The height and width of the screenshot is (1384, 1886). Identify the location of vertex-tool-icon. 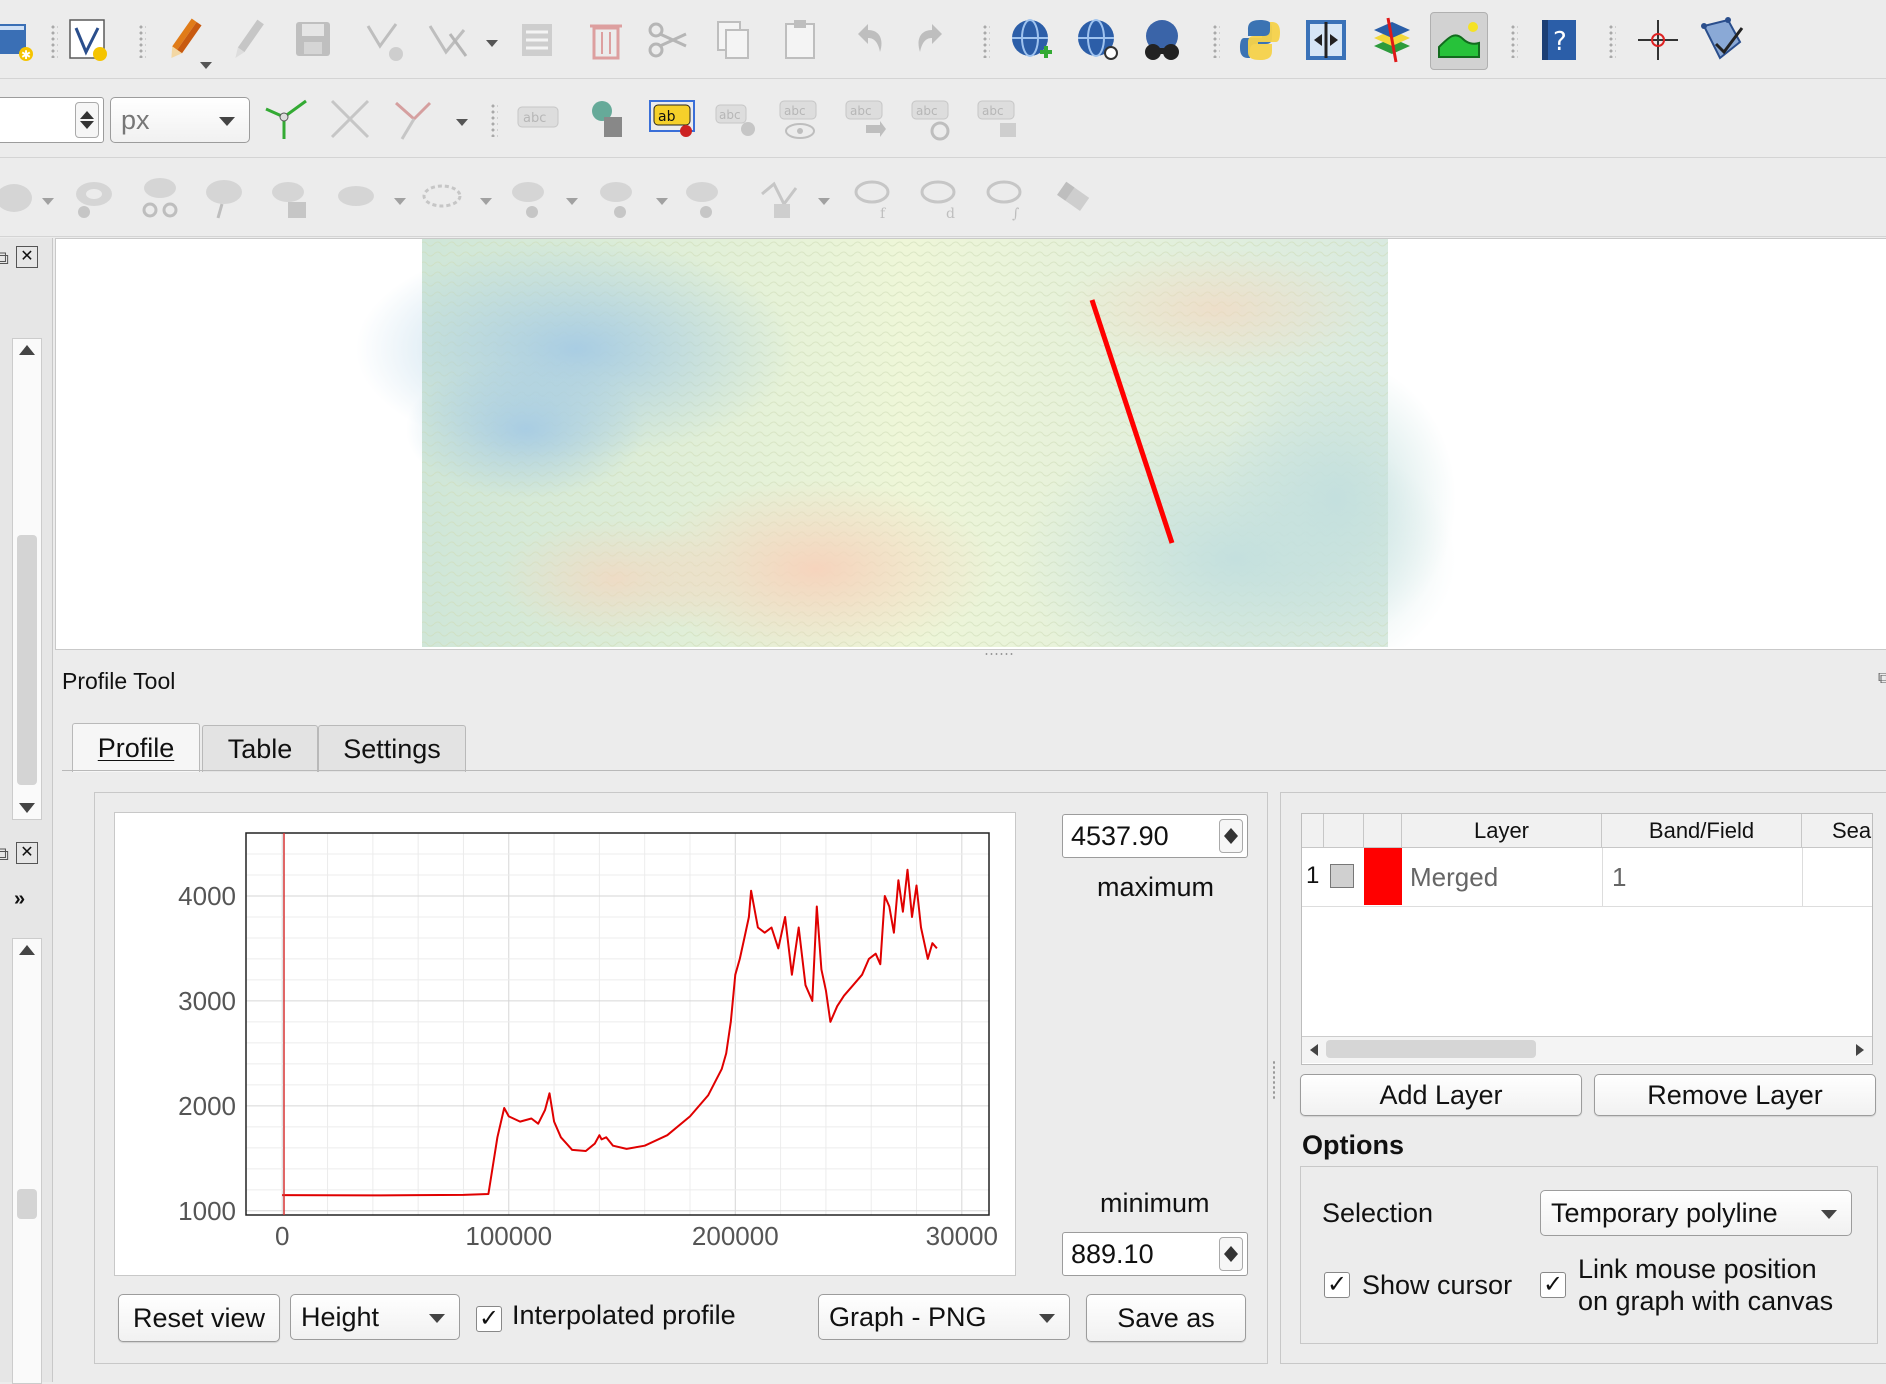
(448, 40).